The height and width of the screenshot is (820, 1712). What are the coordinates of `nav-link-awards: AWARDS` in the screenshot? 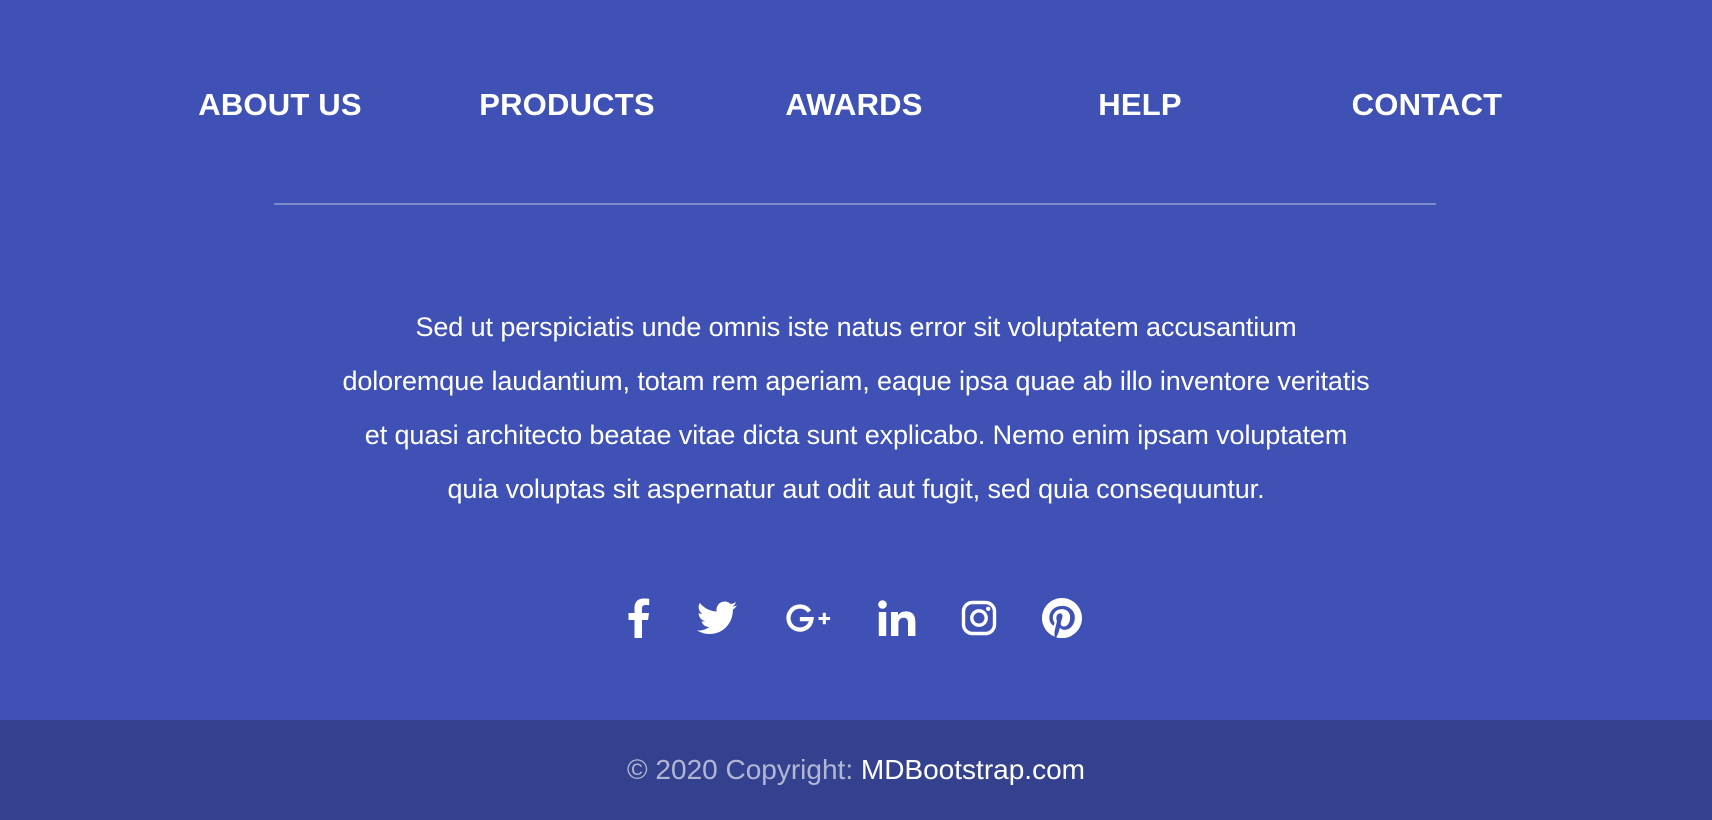 It's located at (854, 105).